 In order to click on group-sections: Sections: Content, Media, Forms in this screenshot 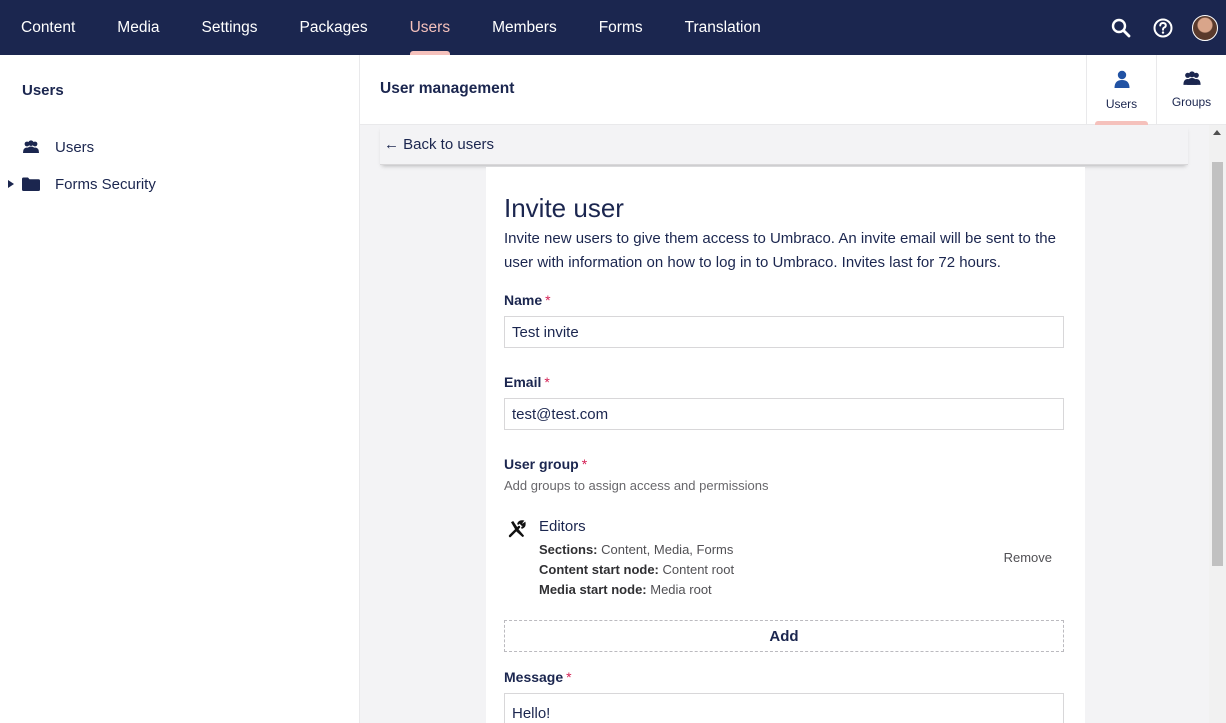, I will do `click(636, 549)`.